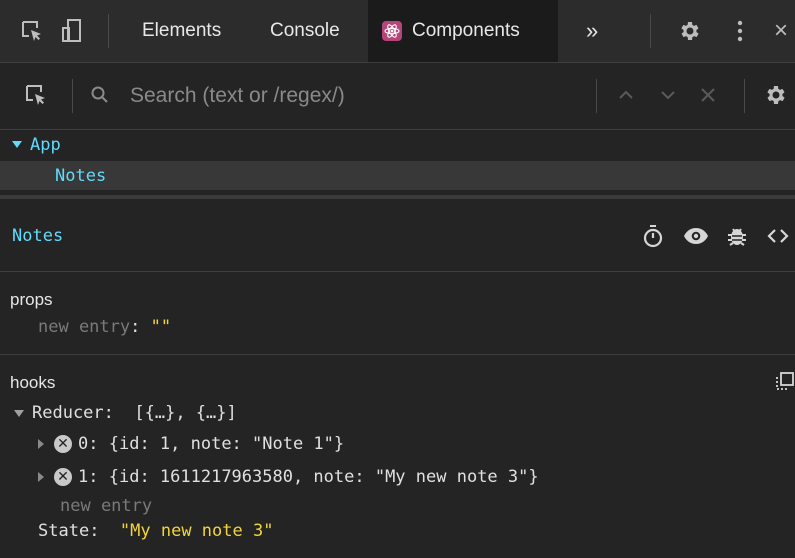  Describe the element at coordinates (36, 95) in the screenshot. I see `select-component-icon` at that location.